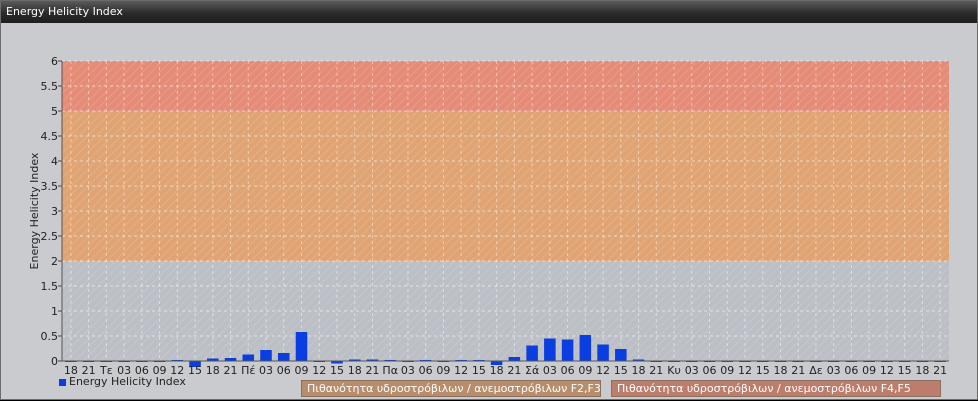  I want to click on chart-legend: Energy Helicity Index, so click(122, 381).